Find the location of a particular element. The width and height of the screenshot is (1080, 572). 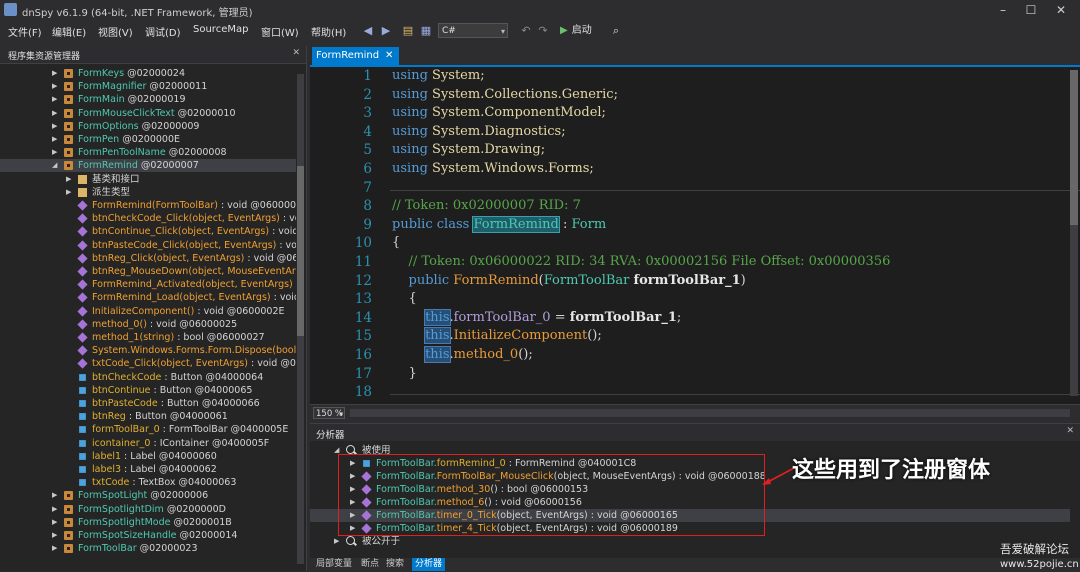

tree-item: ▶ FormPen @0200000E is located at coordinates (148, 139).